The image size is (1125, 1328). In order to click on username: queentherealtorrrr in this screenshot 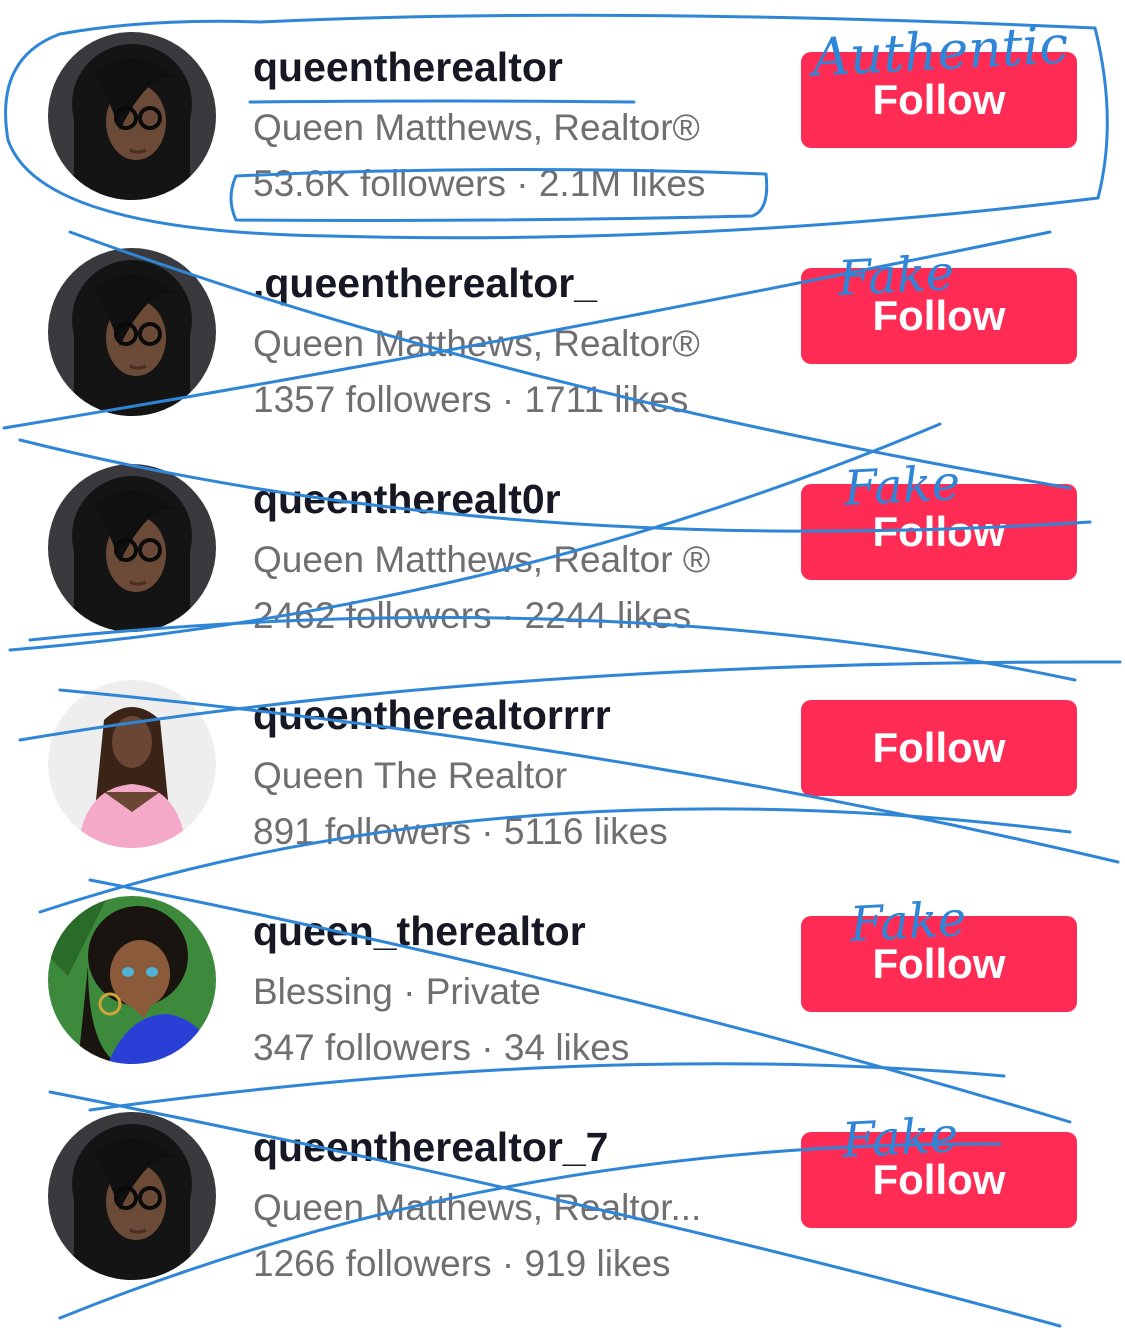, I will do `click(432, 715)`.